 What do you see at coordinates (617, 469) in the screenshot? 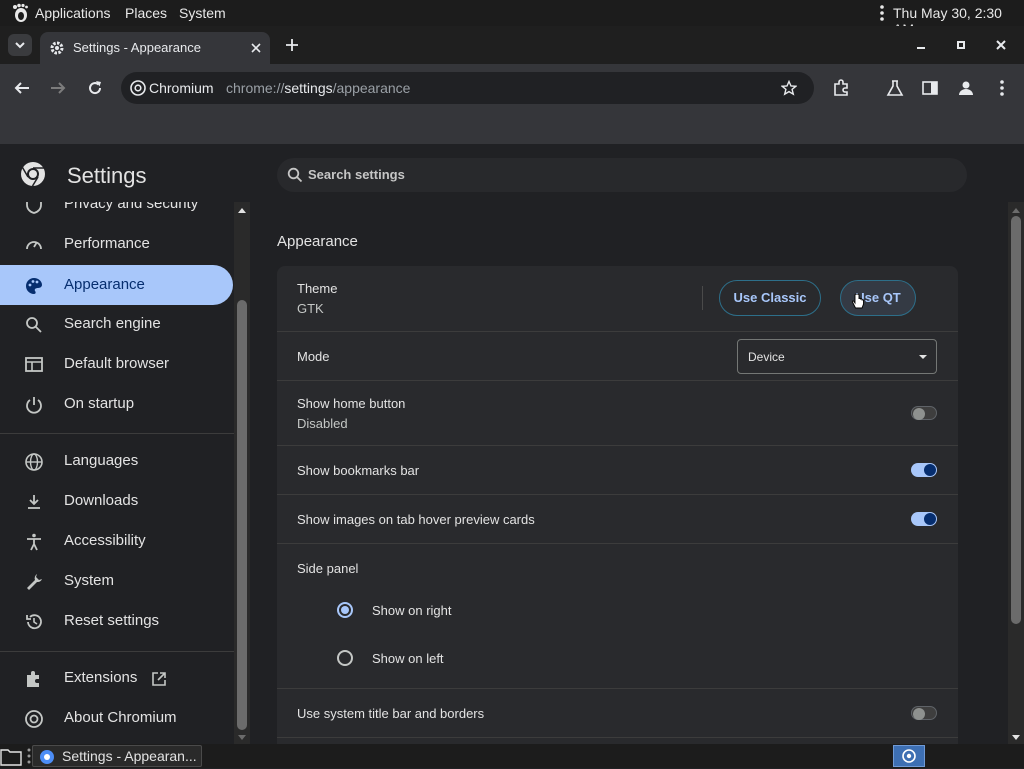
I see `bookmarks-bar-row: Show bookmarks bar` at bounding box center [617, 469].